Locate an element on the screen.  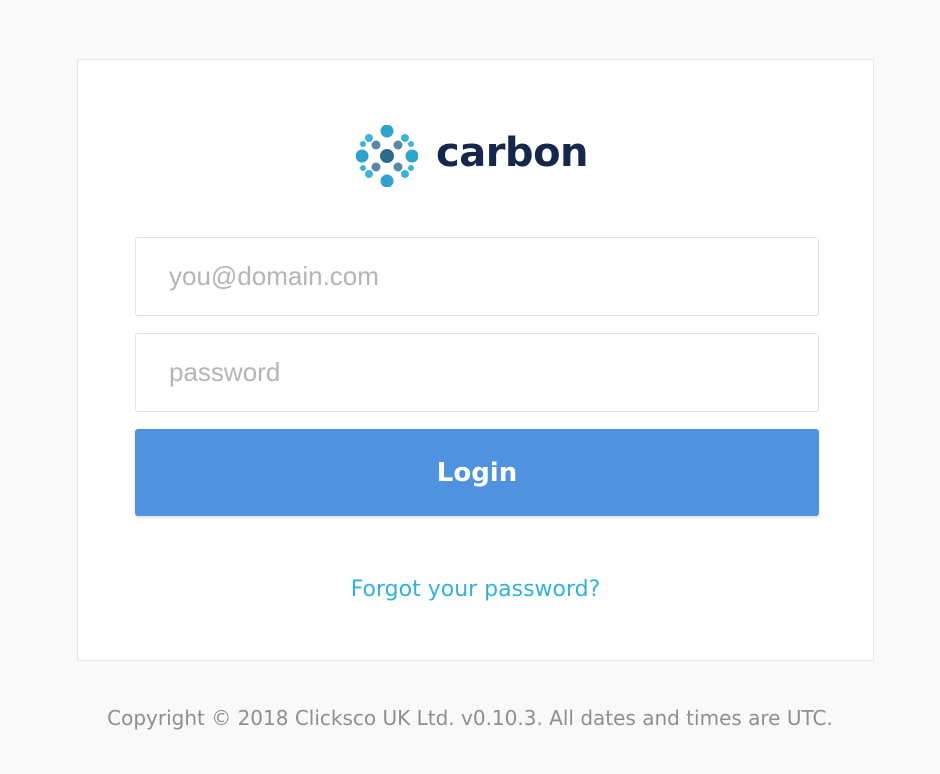
brand-name: carbon is located at coordinates (512, 153).